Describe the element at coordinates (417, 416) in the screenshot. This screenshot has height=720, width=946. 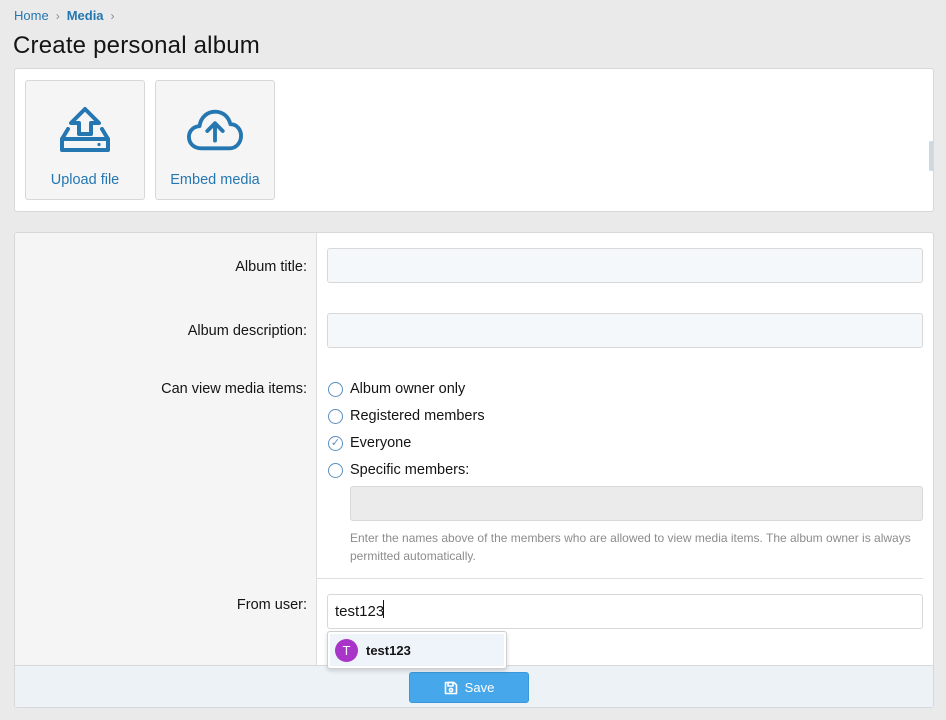
I see `radio-label: Registered members` at that location.